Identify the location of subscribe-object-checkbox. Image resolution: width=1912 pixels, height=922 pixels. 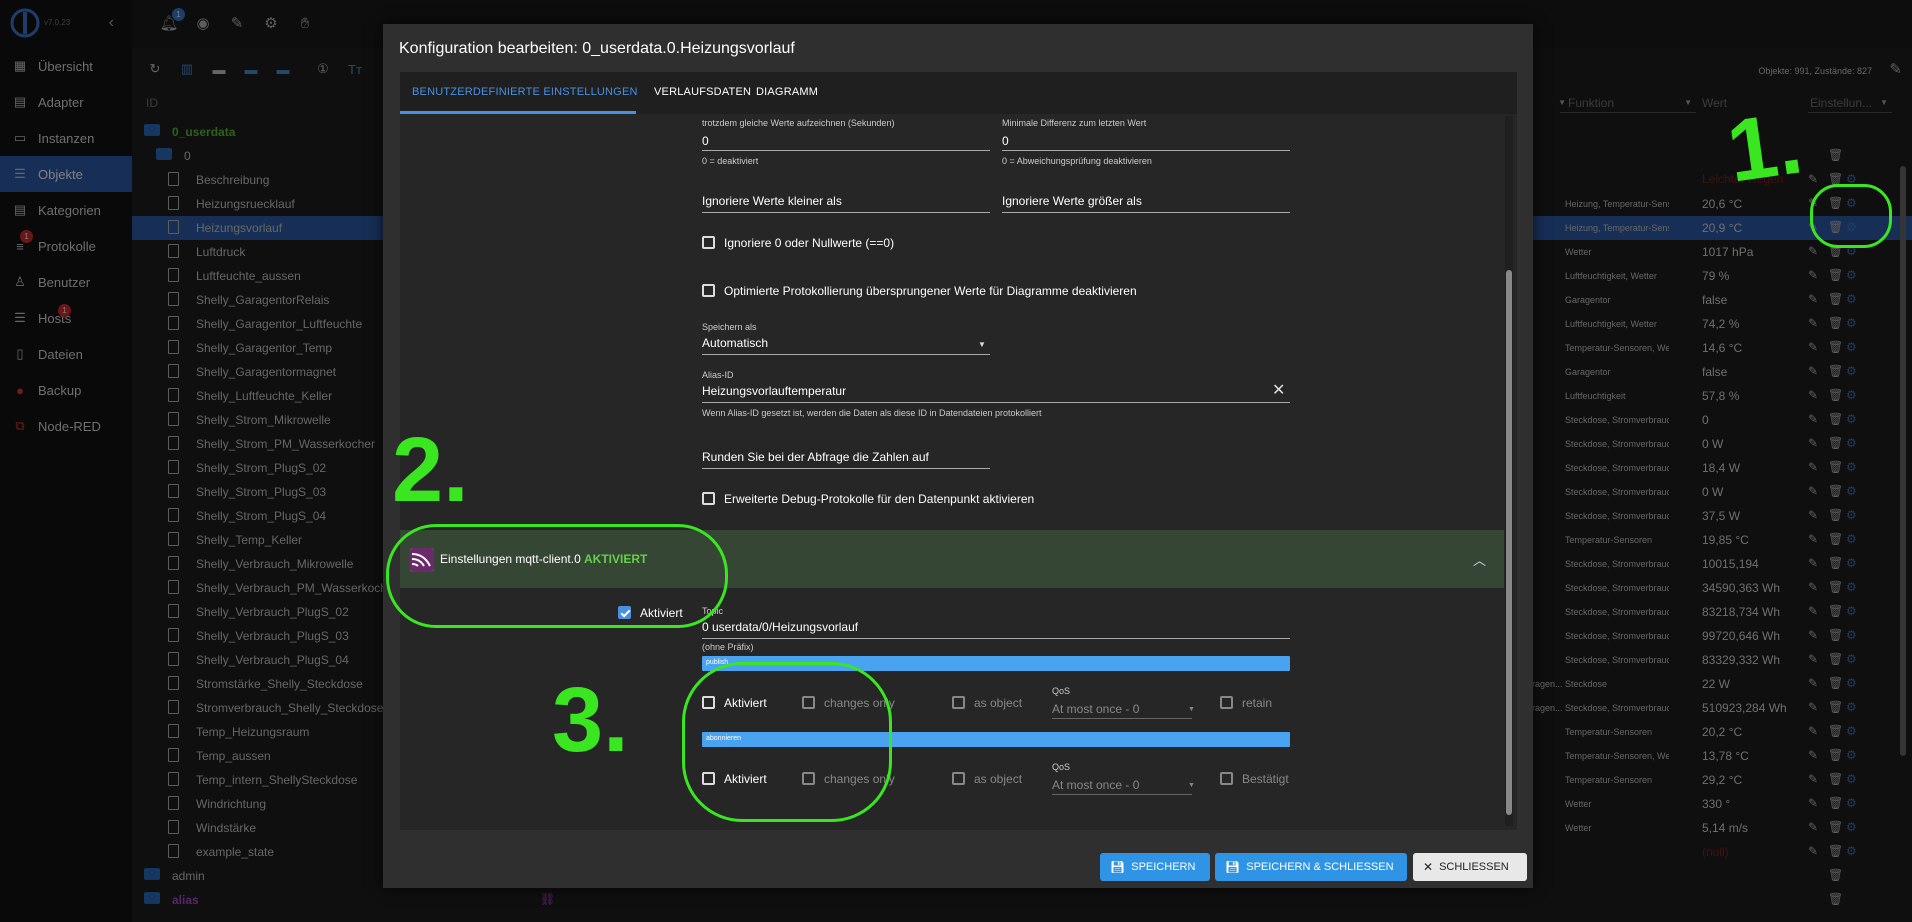
(958, 778).